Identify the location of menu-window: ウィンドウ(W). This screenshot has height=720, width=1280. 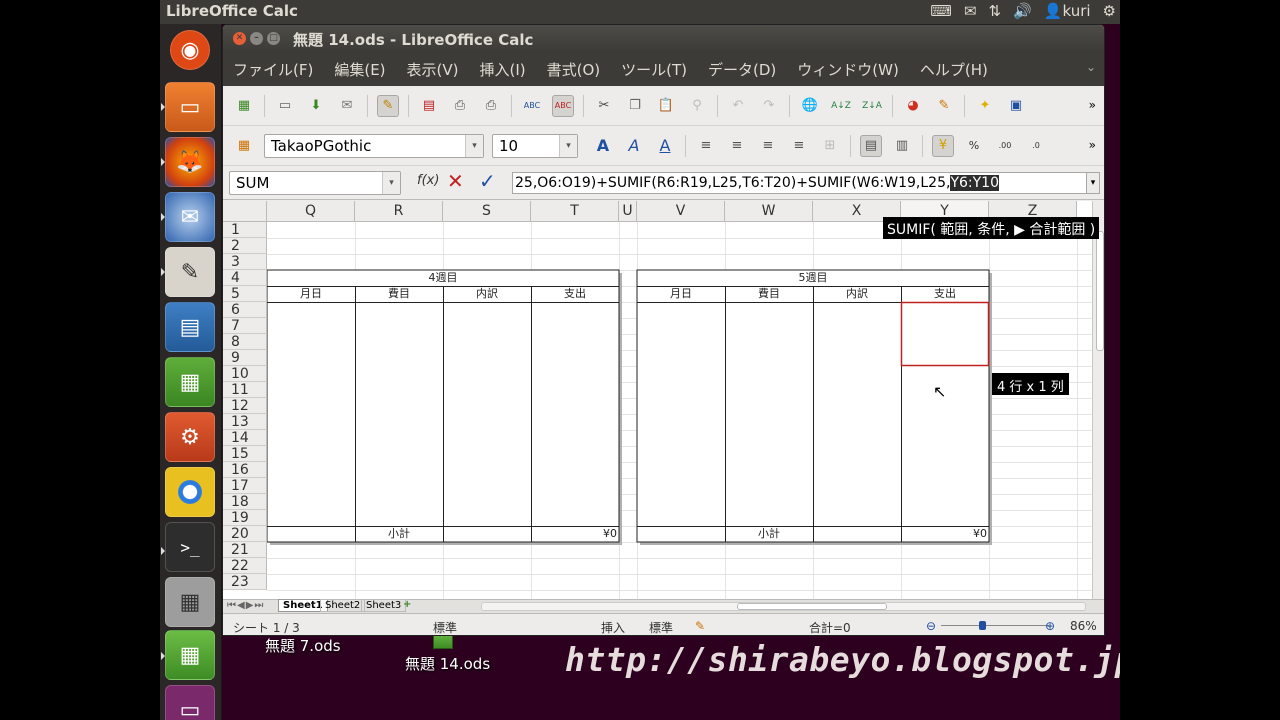
(848, 69).